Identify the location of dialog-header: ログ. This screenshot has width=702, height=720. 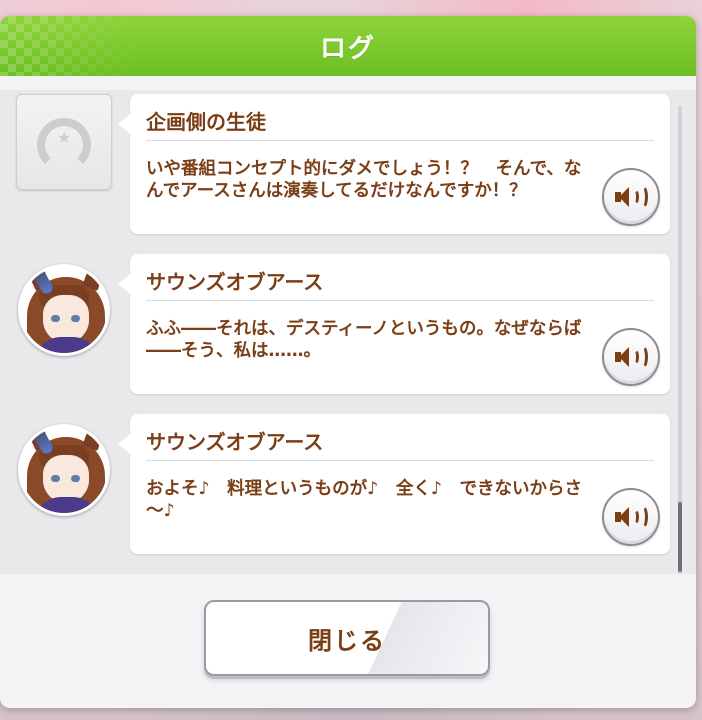
(348, 46).